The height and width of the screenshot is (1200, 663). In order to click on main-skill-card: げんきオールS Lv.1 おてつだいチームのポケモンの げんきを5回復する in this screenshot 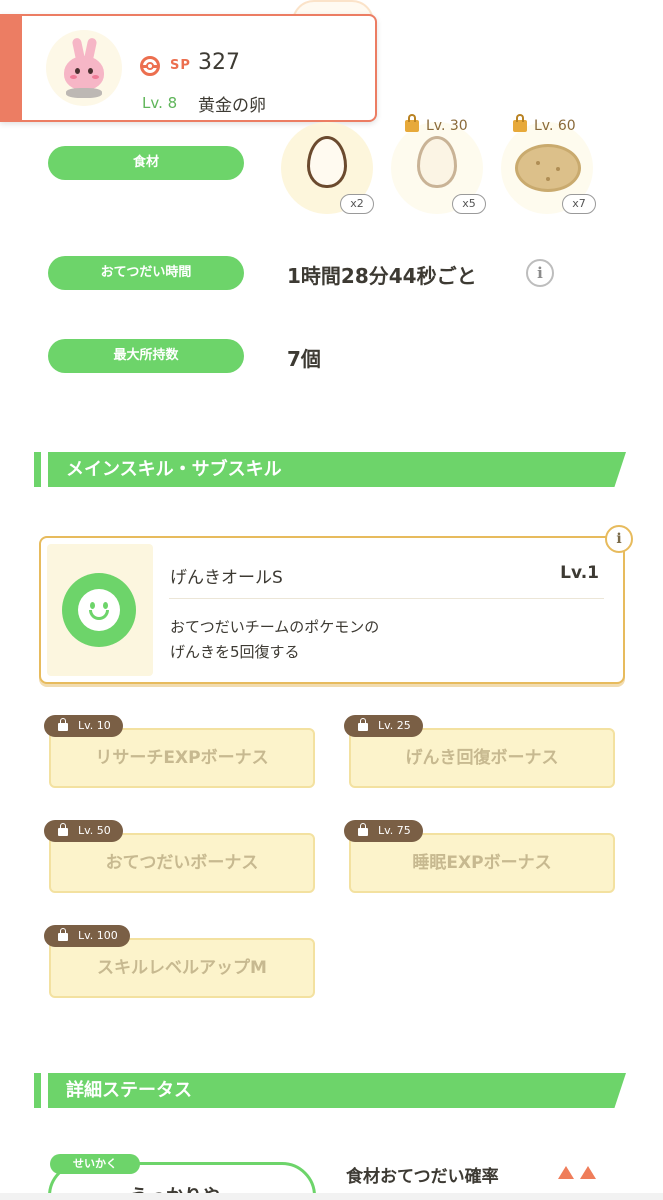, I will do `click(332, 610)`.